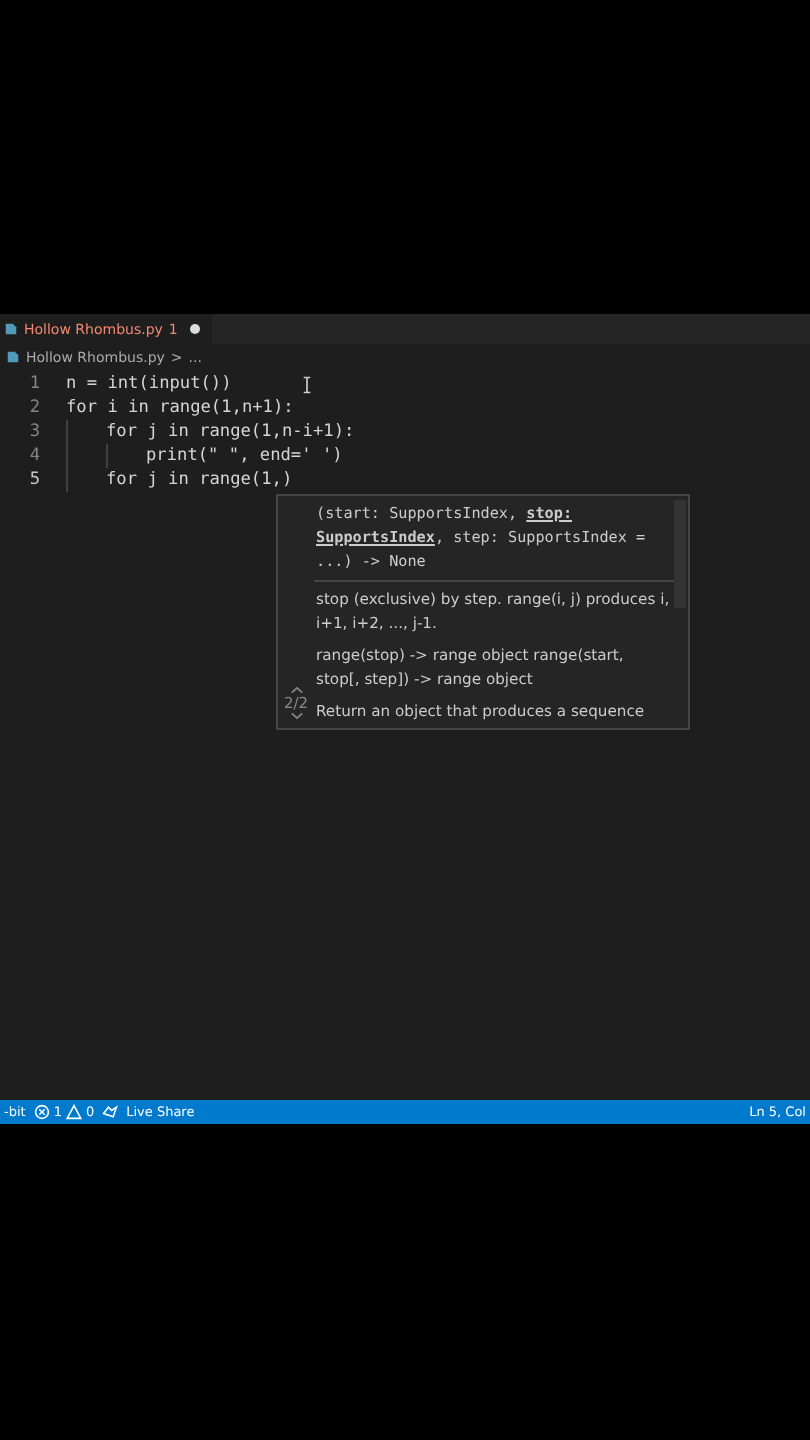 The height and width of the screenshot is (1440, 810). I want to click on line-number: 5, so click(33, 480).